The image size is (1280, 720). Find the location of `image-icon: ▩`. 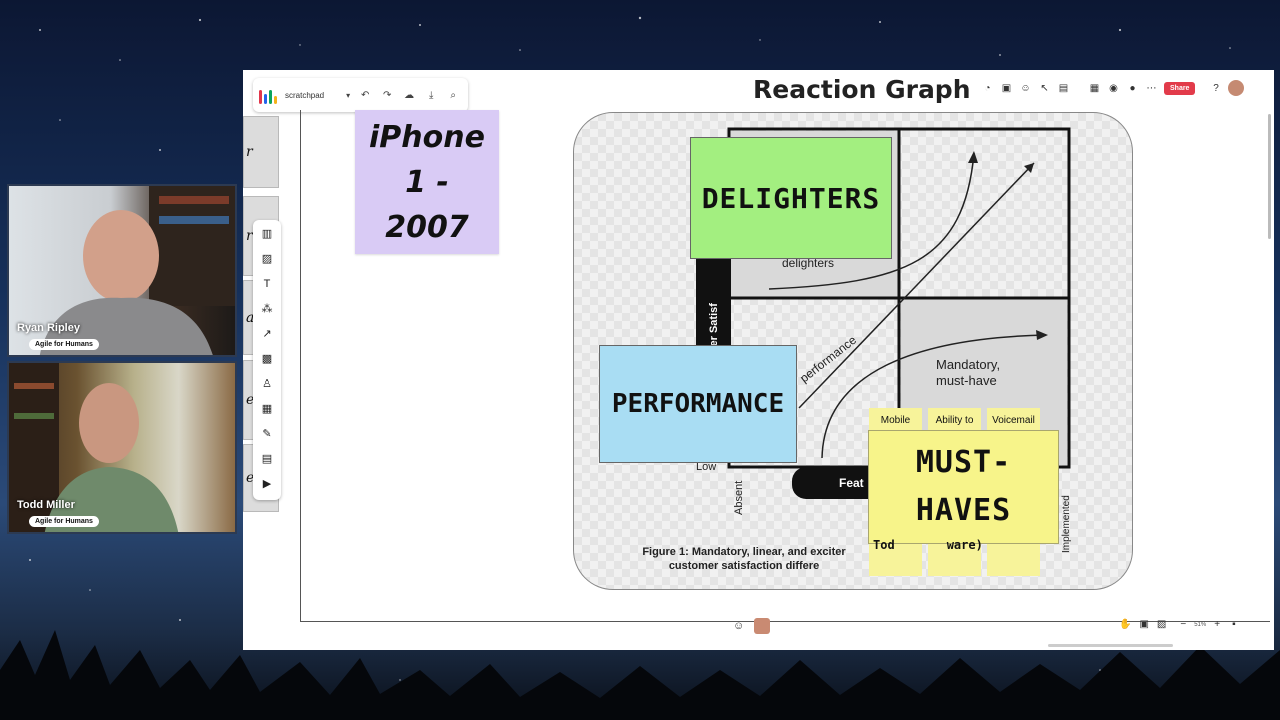

image-icon: ▩ is located at coordinates (267, 359).